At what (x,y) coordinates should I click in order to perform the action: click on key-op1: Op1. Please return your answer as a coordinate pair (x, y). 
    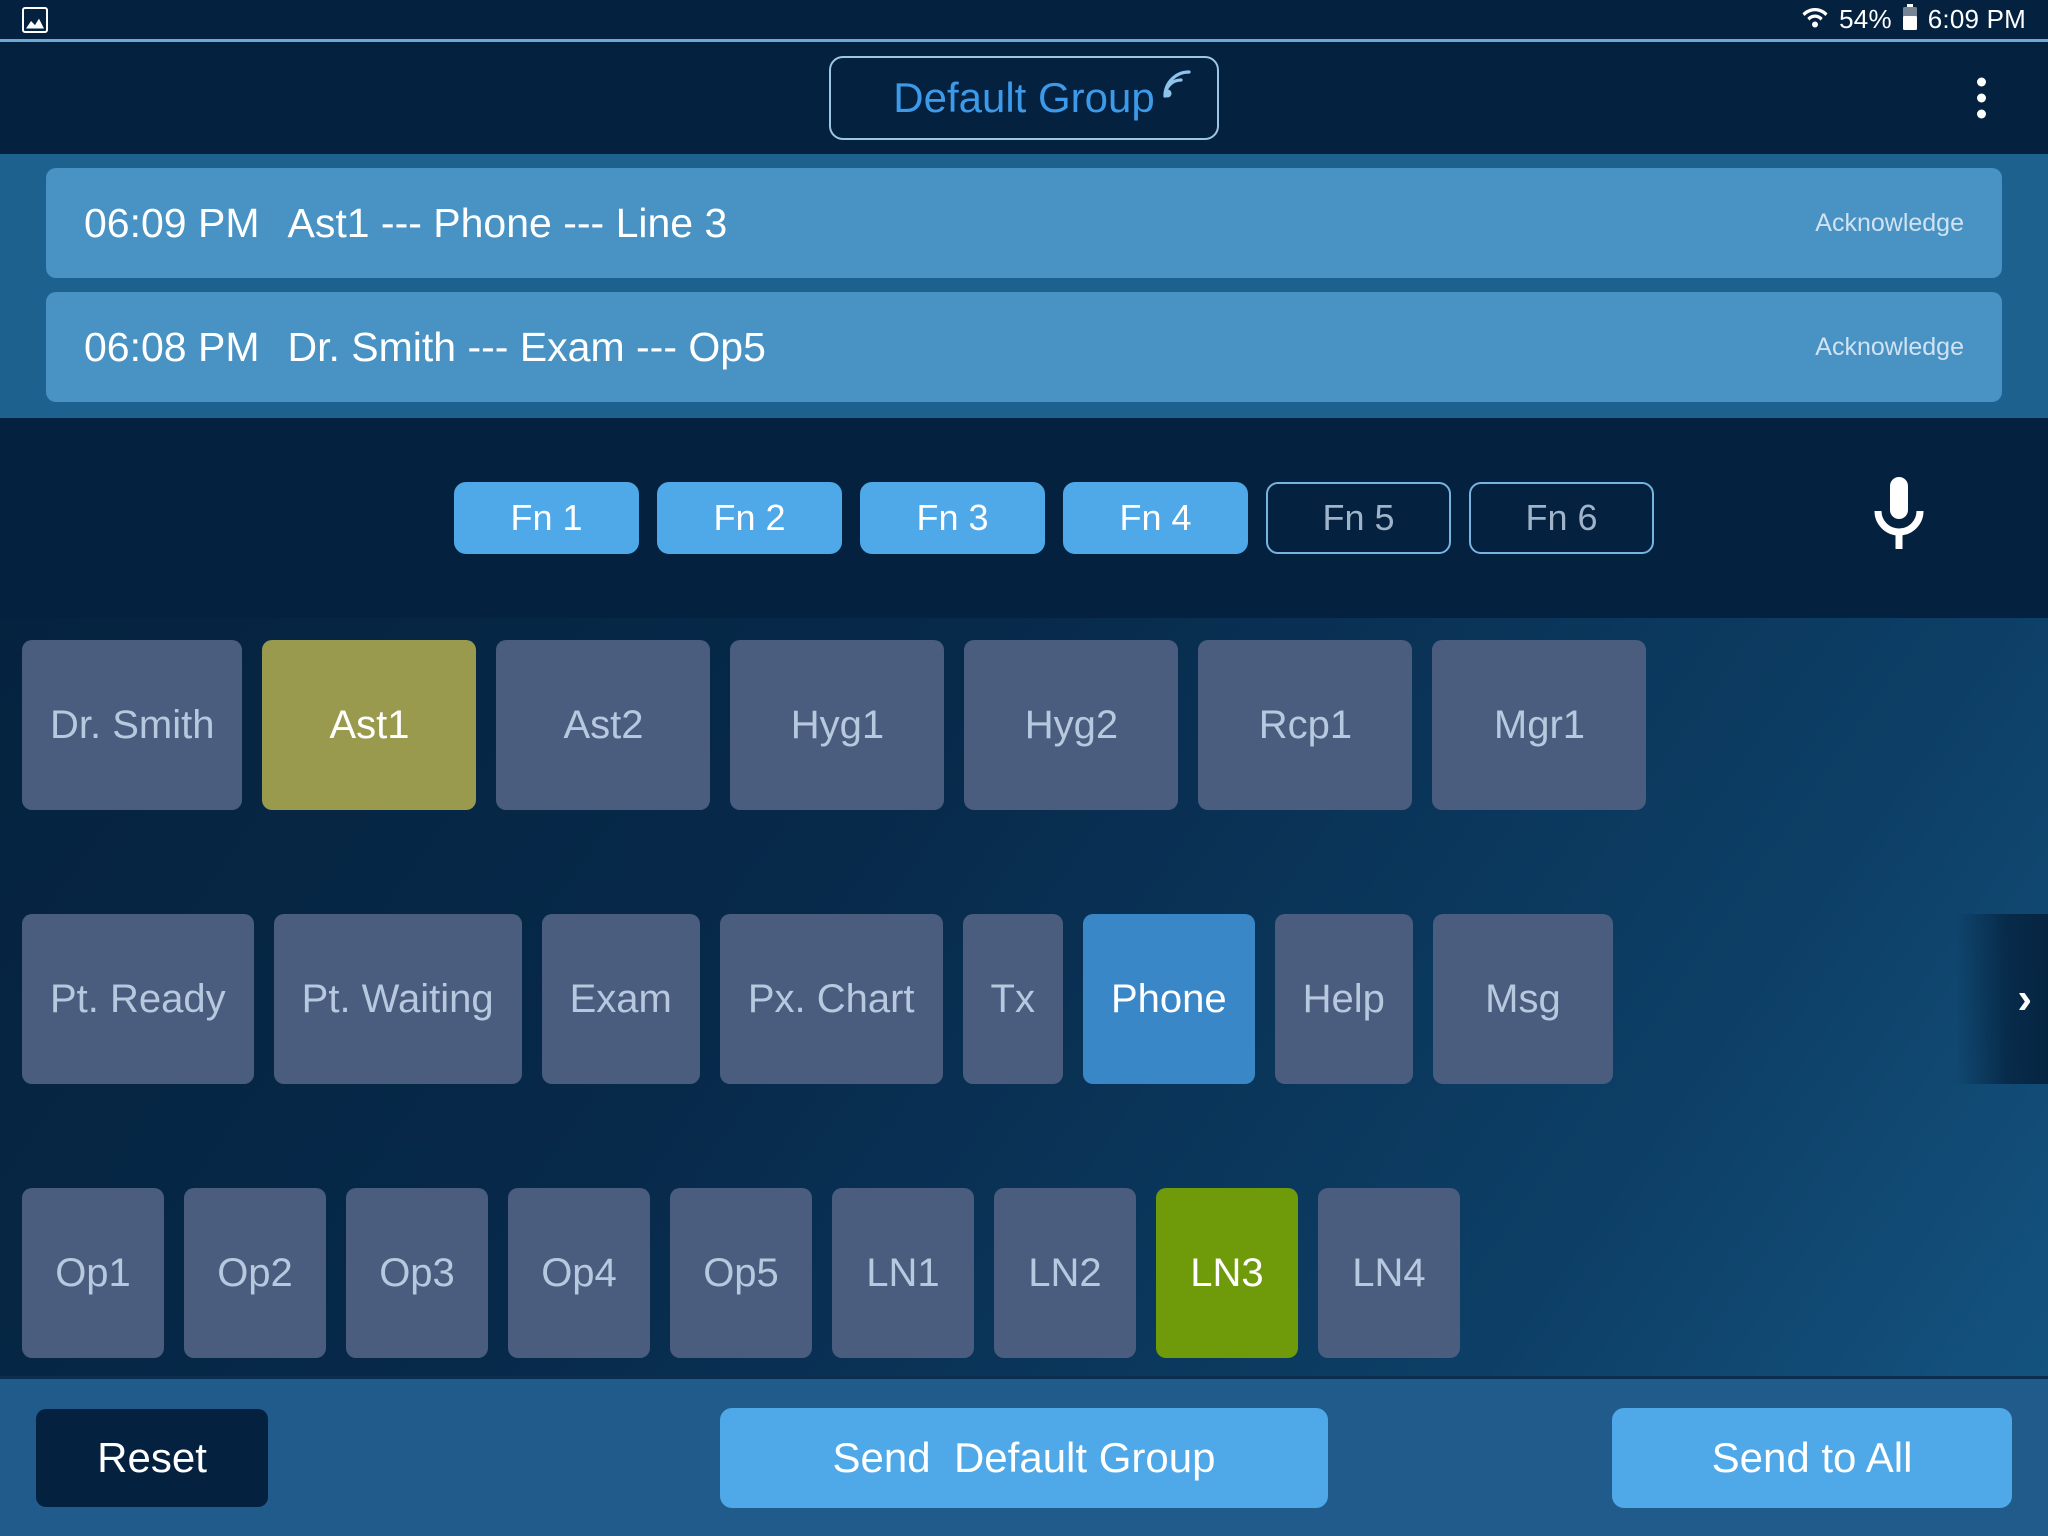
    Looking at the image, I should click on (93, 1273).